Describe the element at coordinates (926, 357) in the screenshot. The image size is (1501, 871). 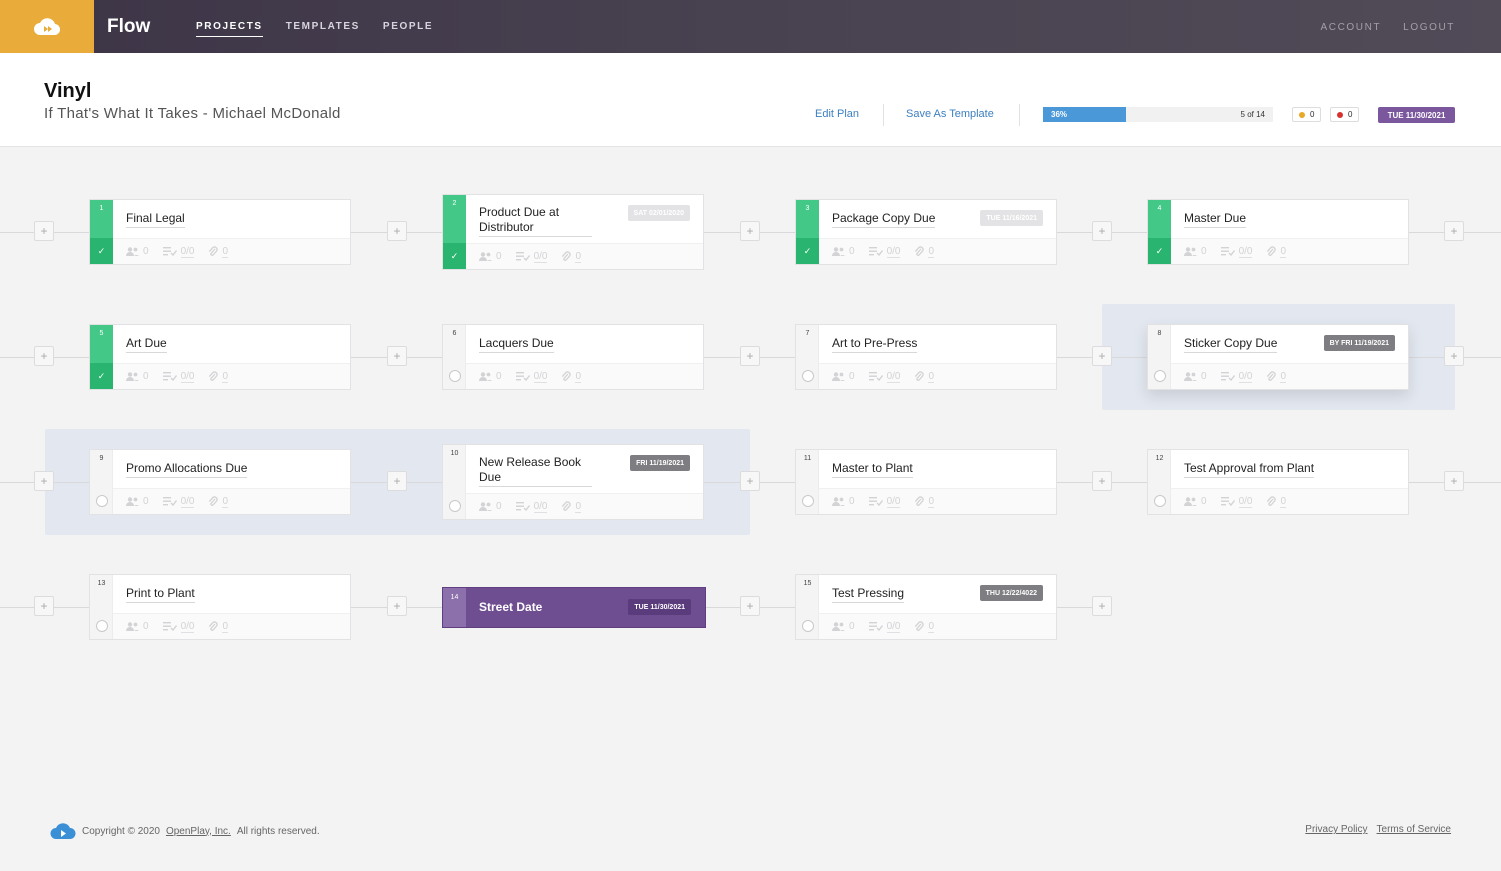
I see `task-card: 7 Art to Pre-Press 0 0/0 0` at that location.